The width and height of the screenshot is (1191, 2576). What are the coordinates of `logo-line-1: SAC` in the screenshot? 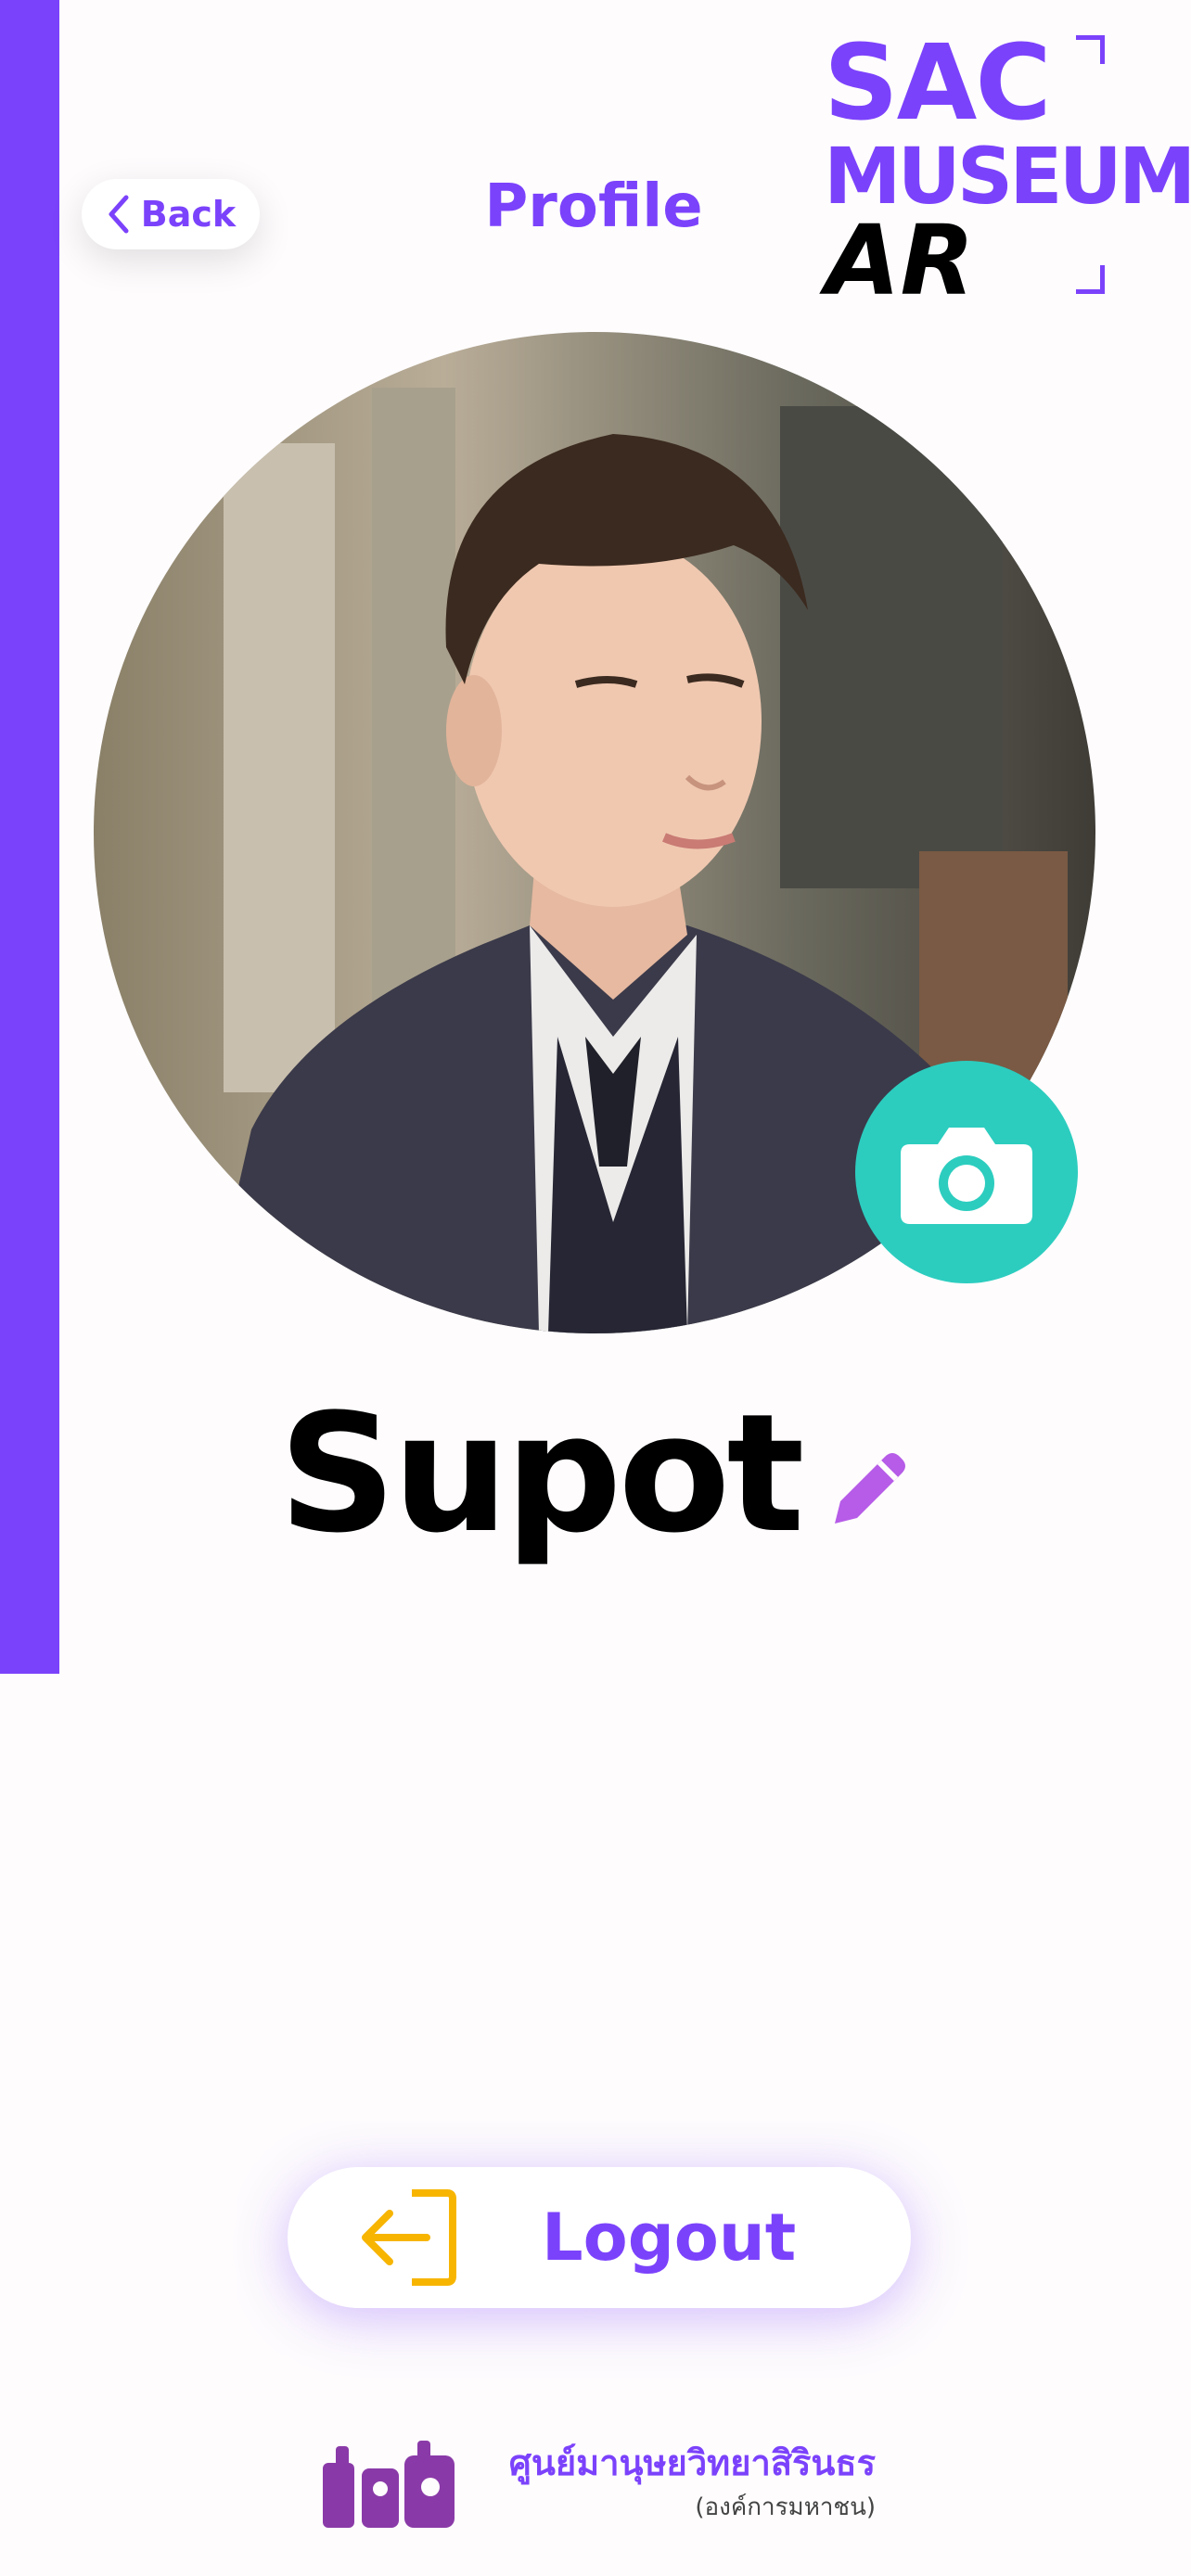 It's located at (938, 84).